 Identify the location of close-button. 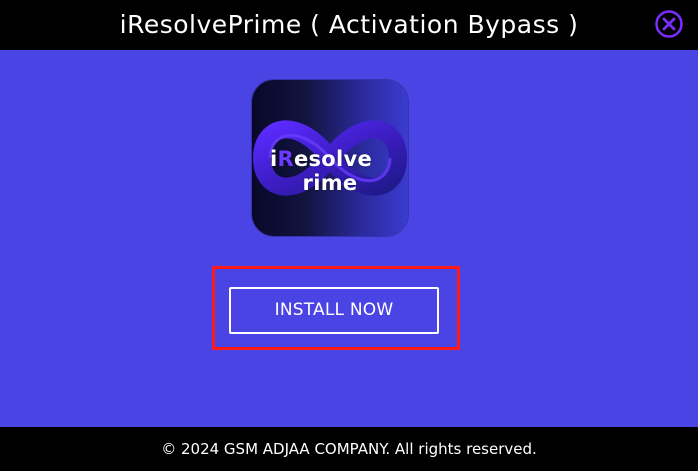
(669, 24).